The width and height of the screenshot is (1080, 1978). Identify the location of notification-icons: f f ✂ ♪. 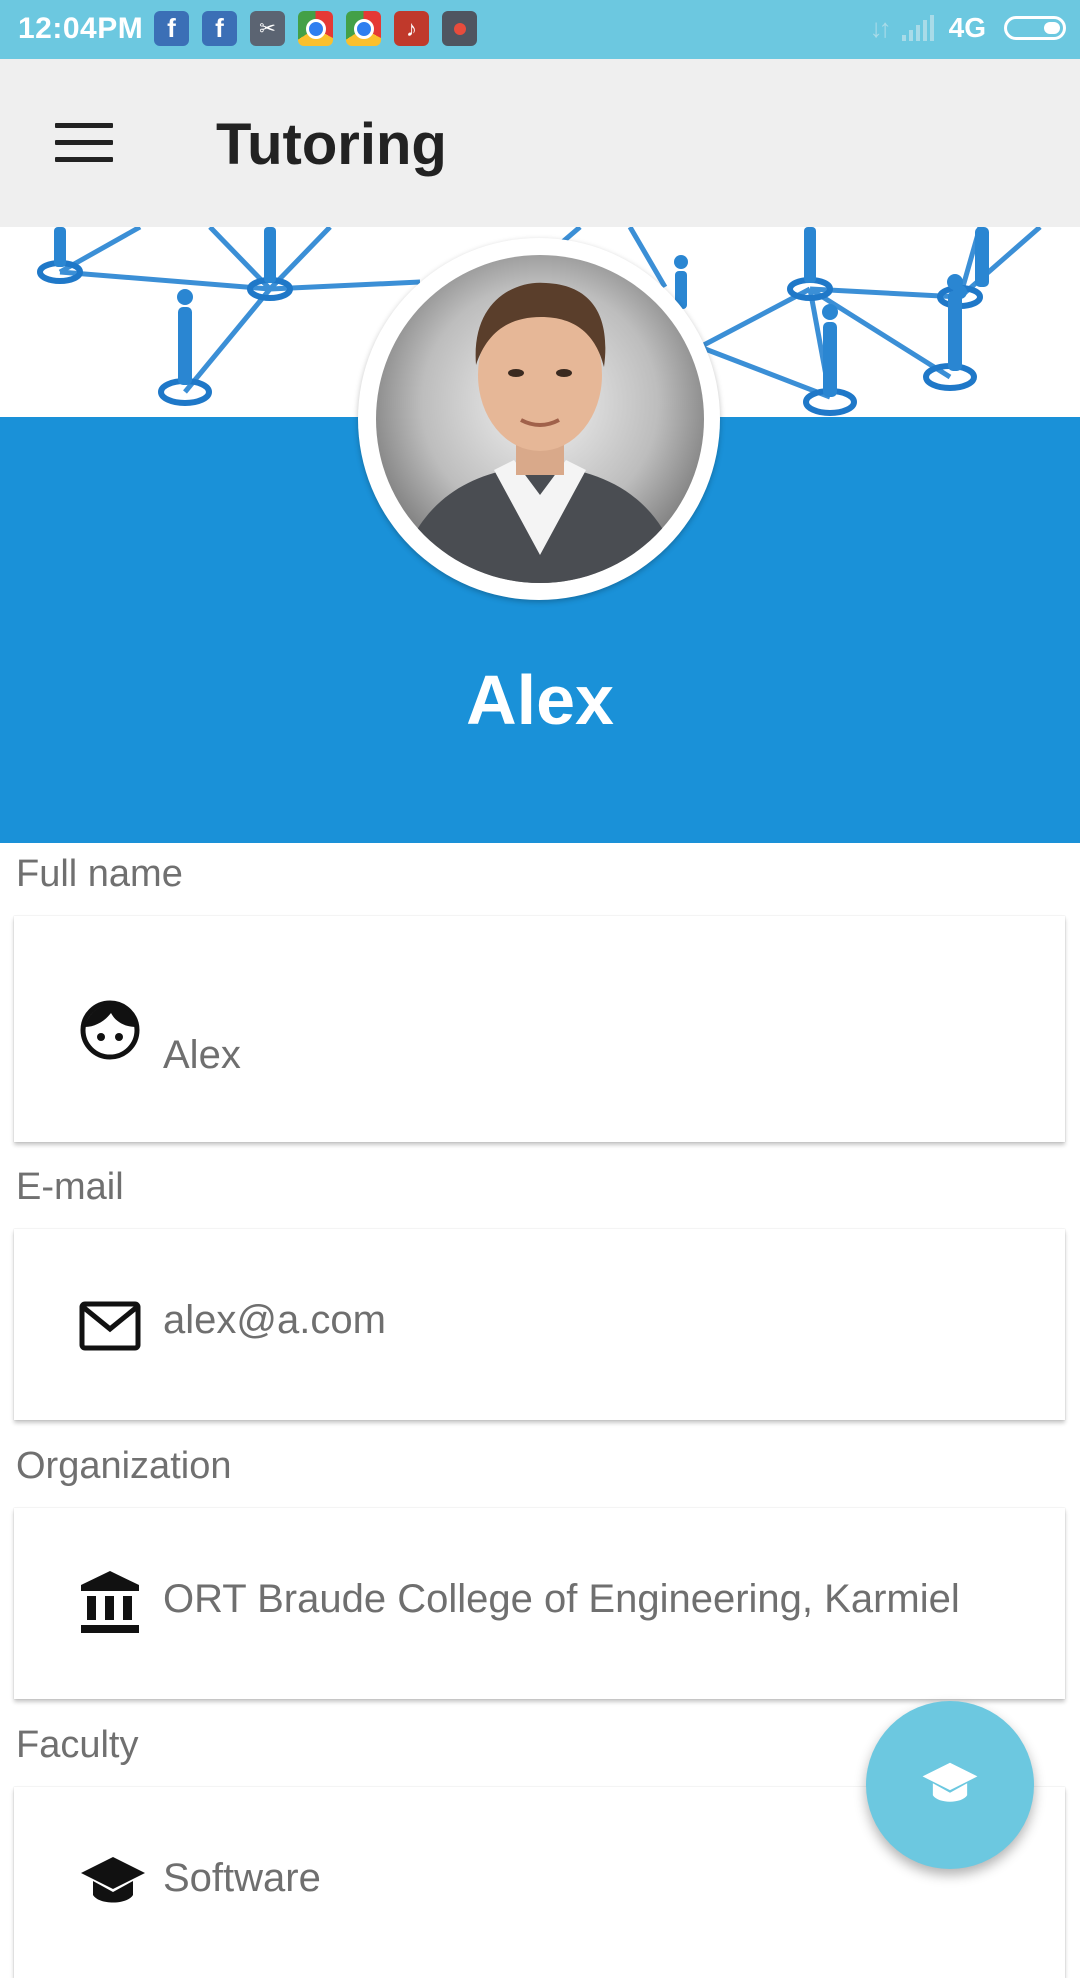
(322, 28).